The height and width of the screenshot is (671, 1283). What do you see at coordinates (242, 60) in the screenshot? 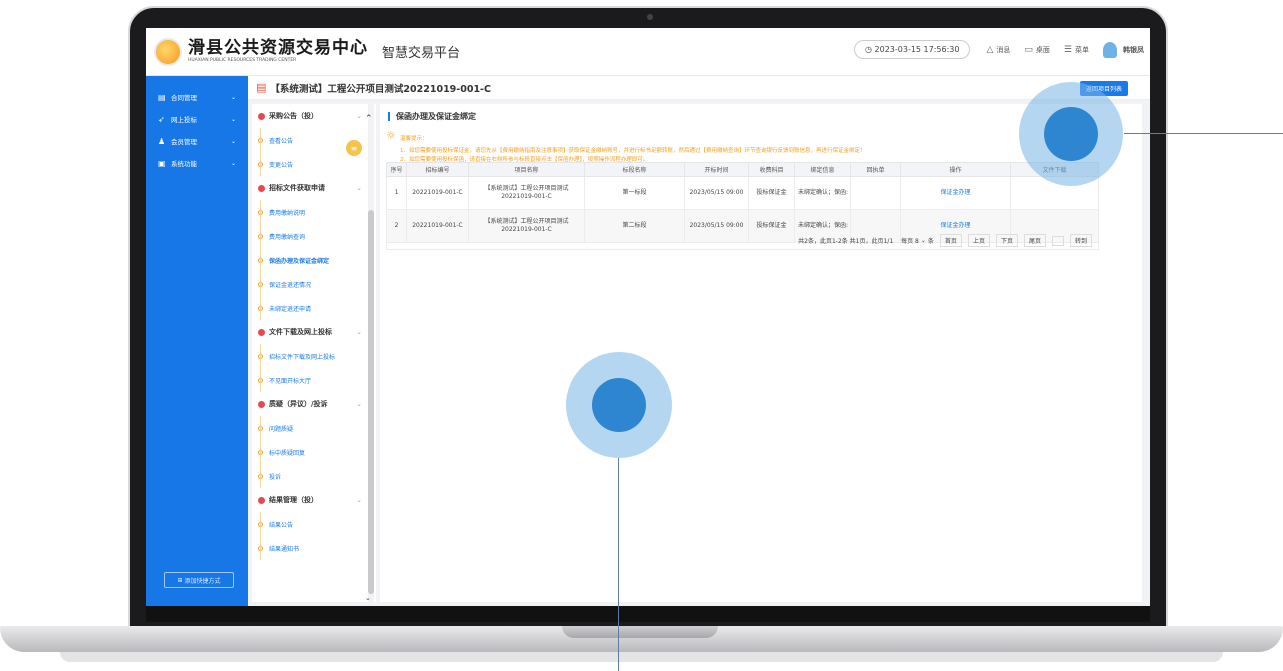
I see `logo-subtitle: HUAXIAN PUBLIC RESOURCES TRADING CENTER` at bounding box center [242, 60].